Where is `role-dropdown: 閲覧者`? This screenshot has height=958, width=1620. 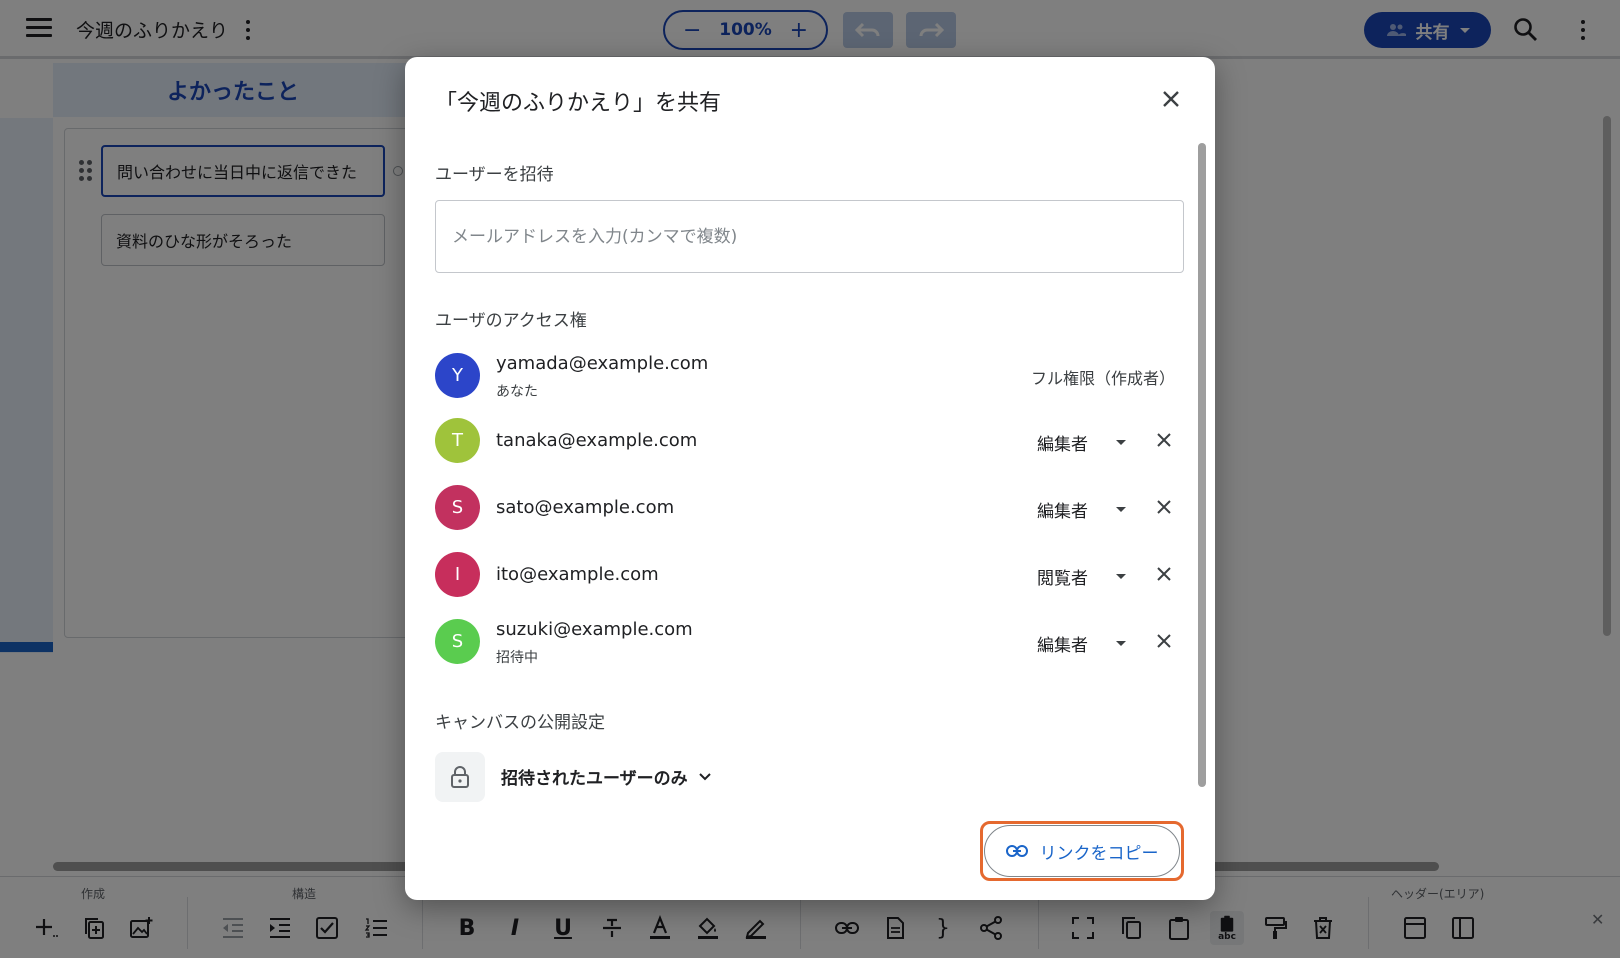
role-dropdown: 閲覧者 is located at coordinates (1081, 576).